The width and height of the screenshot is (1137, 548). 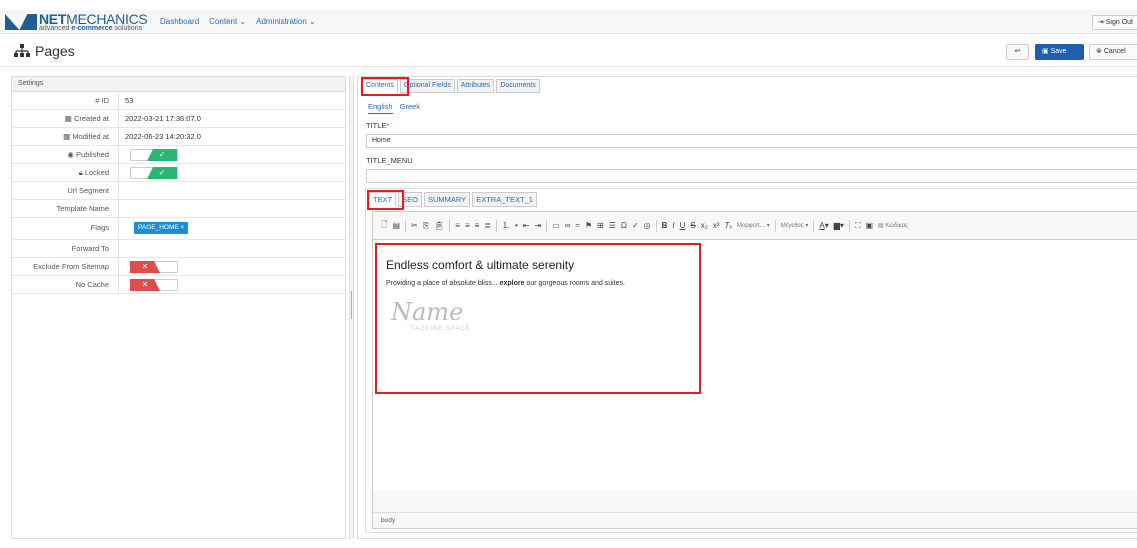 What do you see at coordinates (673, 225) in the screenshot?
I see `italic-icon: I` at bounding box center [673, 225].